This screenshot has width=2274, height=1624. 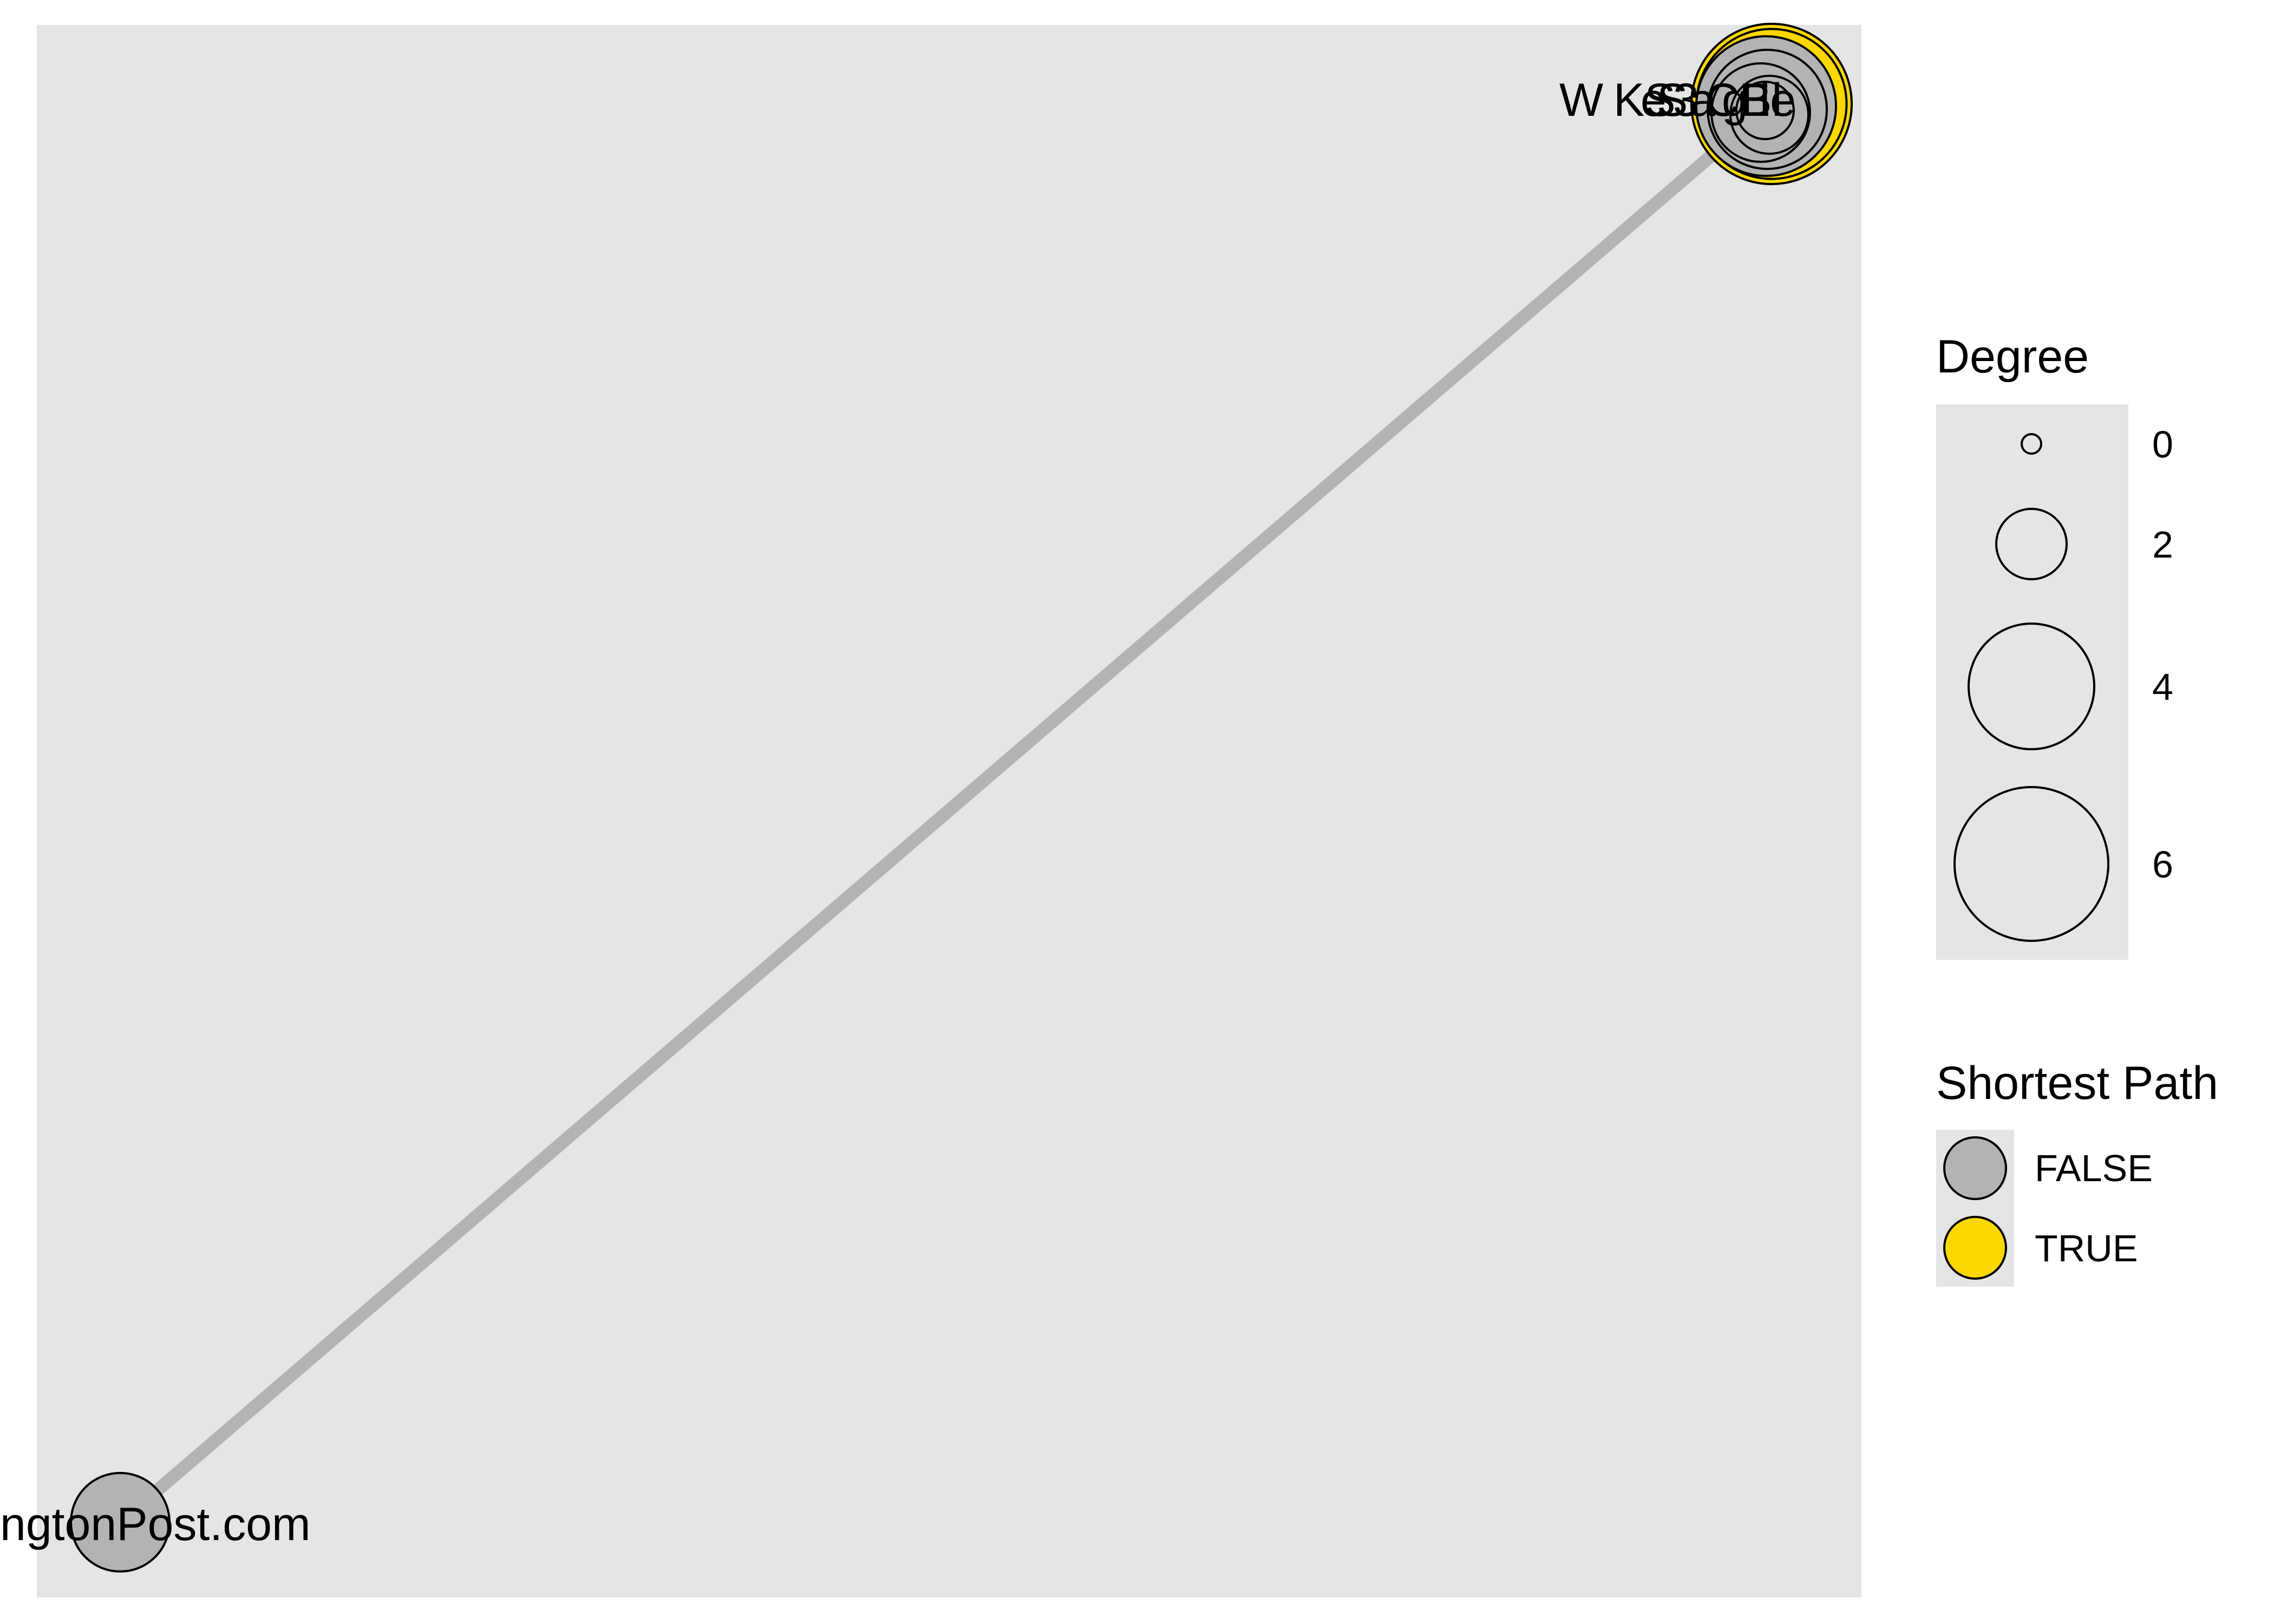 I want to click on legend-shortest-path-label-true: TRUE, so click(x=2087, y=1248).